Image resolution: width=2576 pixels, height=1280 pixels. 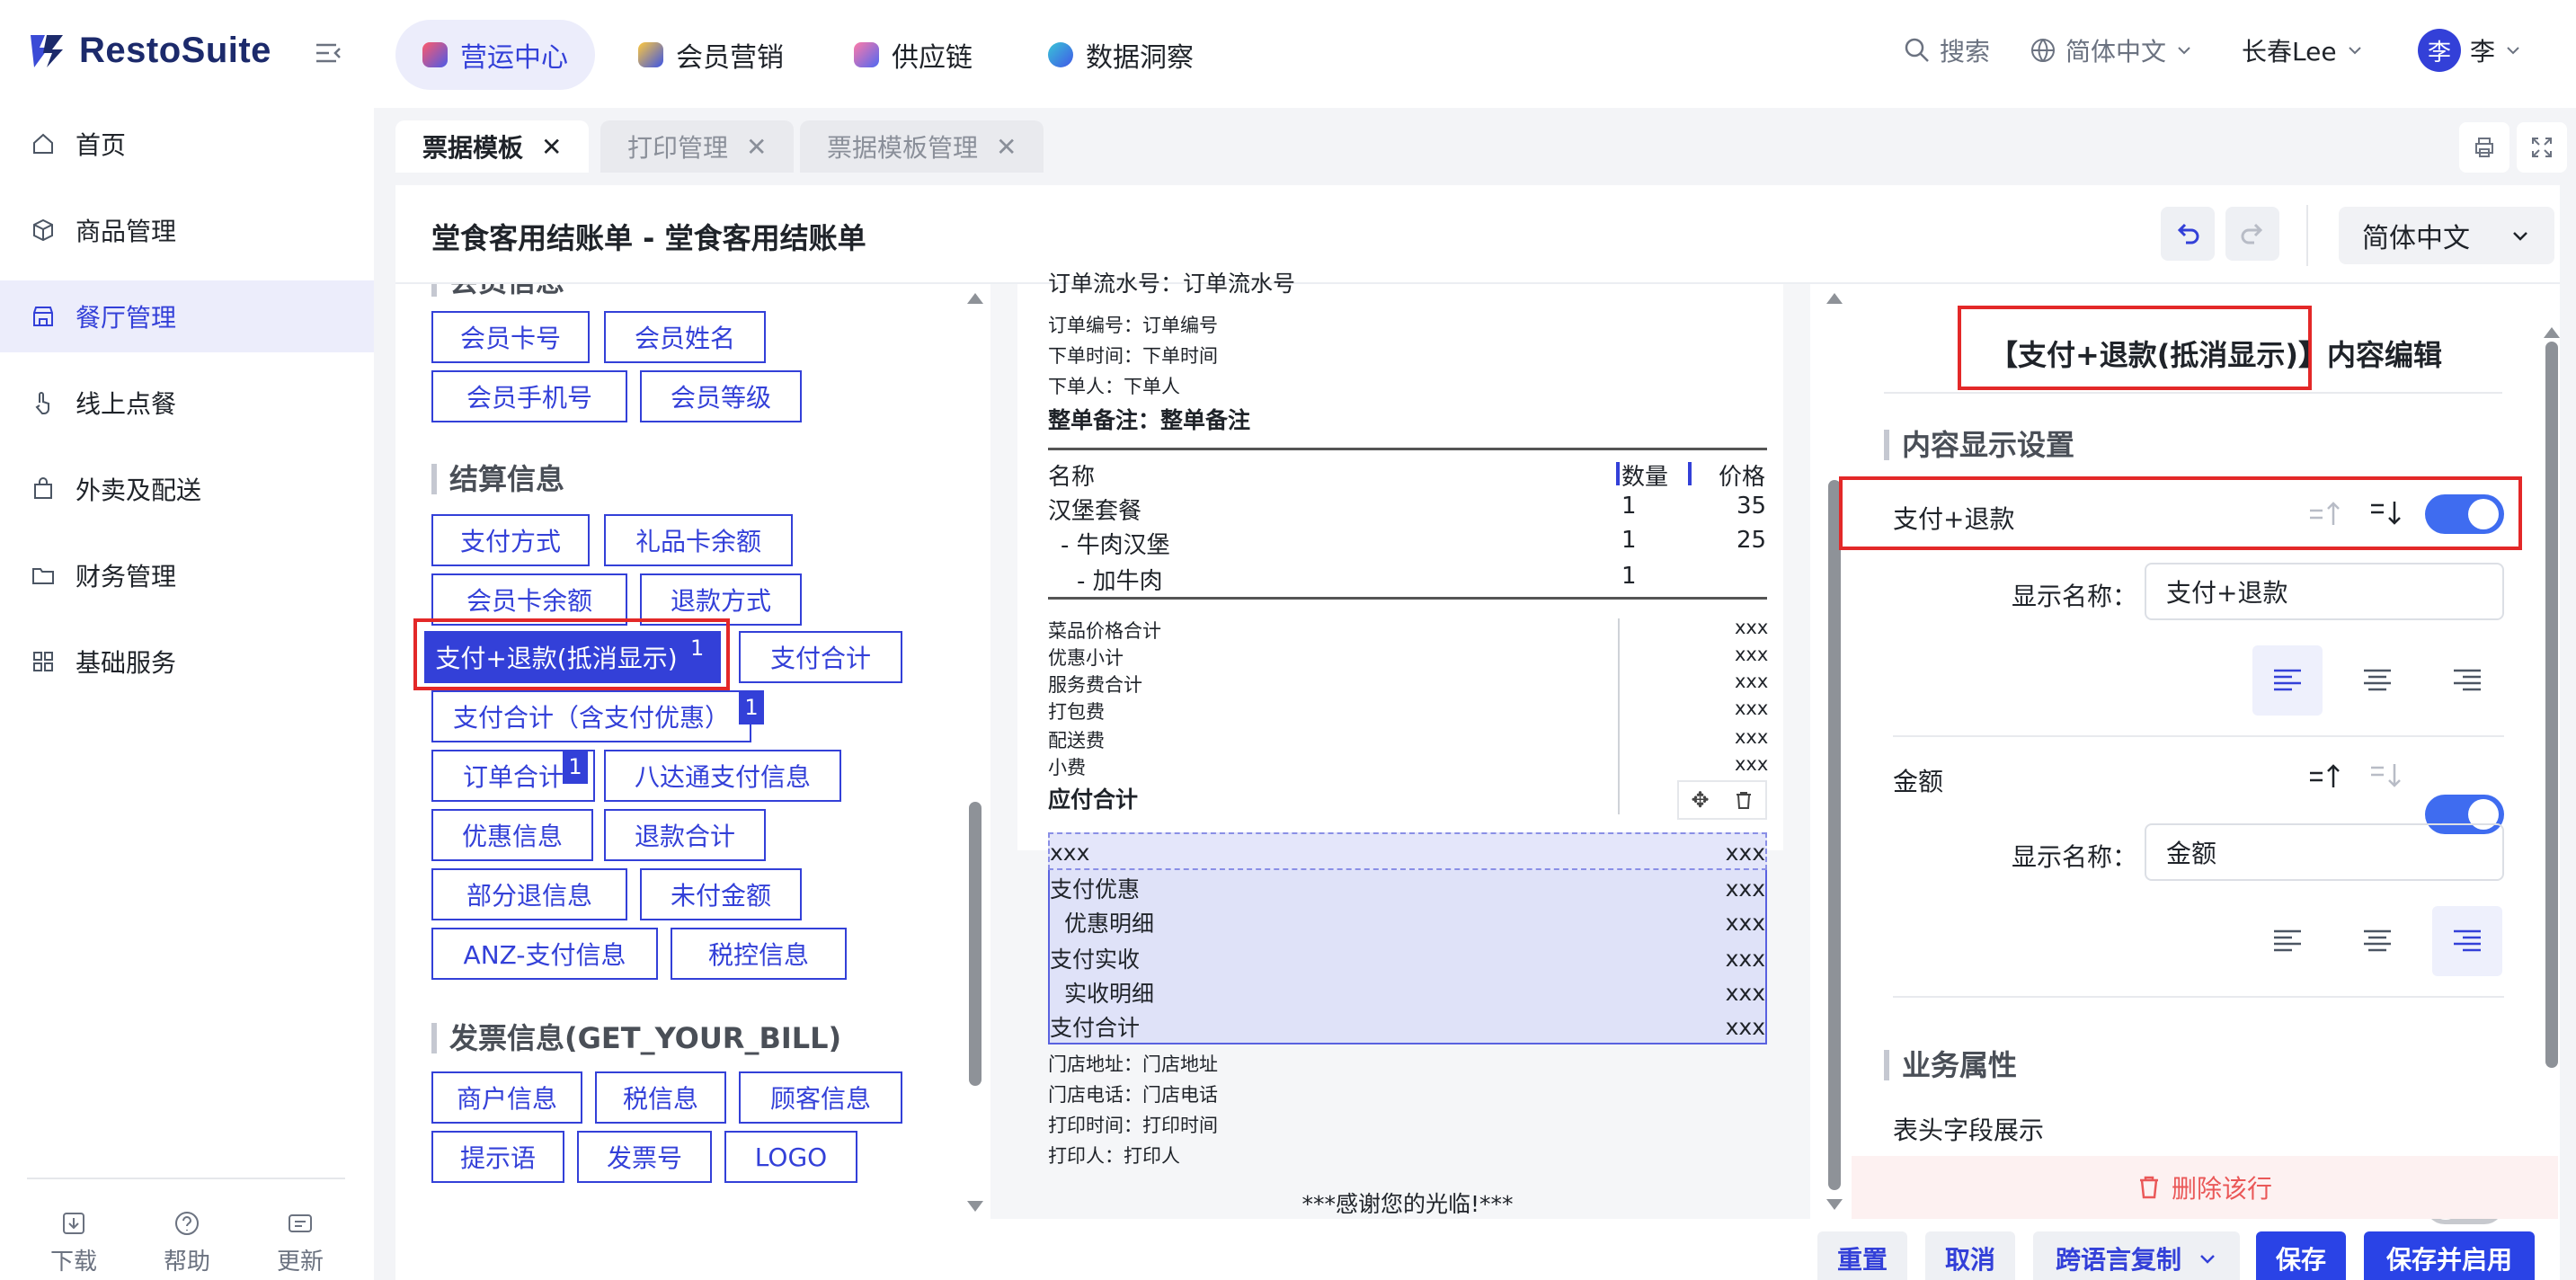 I want to click on field1-display-name-input: 支付+退款, so click(x=2324, y=591).